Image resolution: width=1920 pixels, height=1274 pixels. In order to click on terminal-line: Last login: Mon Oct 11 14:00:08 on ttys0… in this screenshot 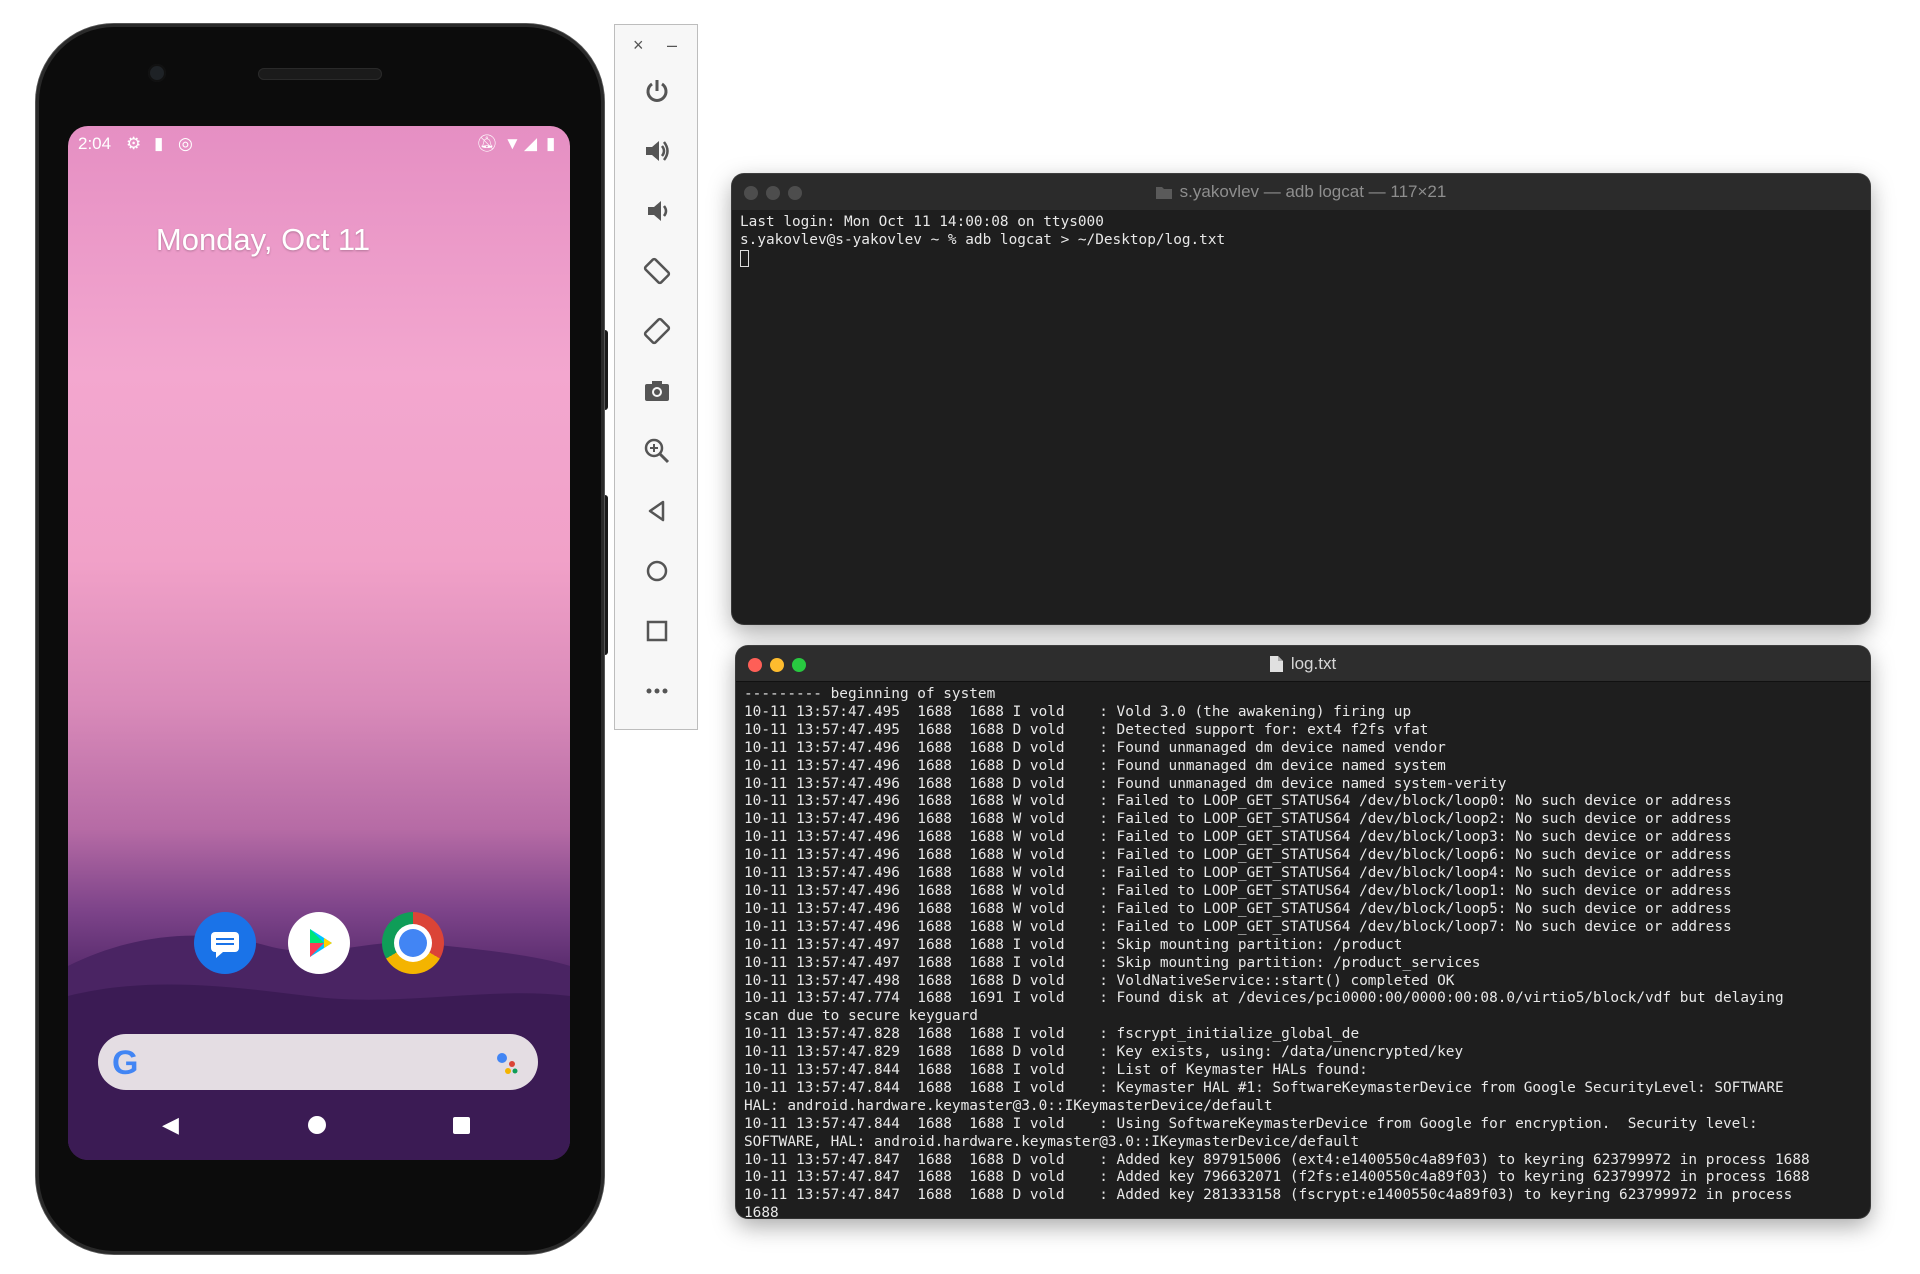, I will do `click(922, 222)`.